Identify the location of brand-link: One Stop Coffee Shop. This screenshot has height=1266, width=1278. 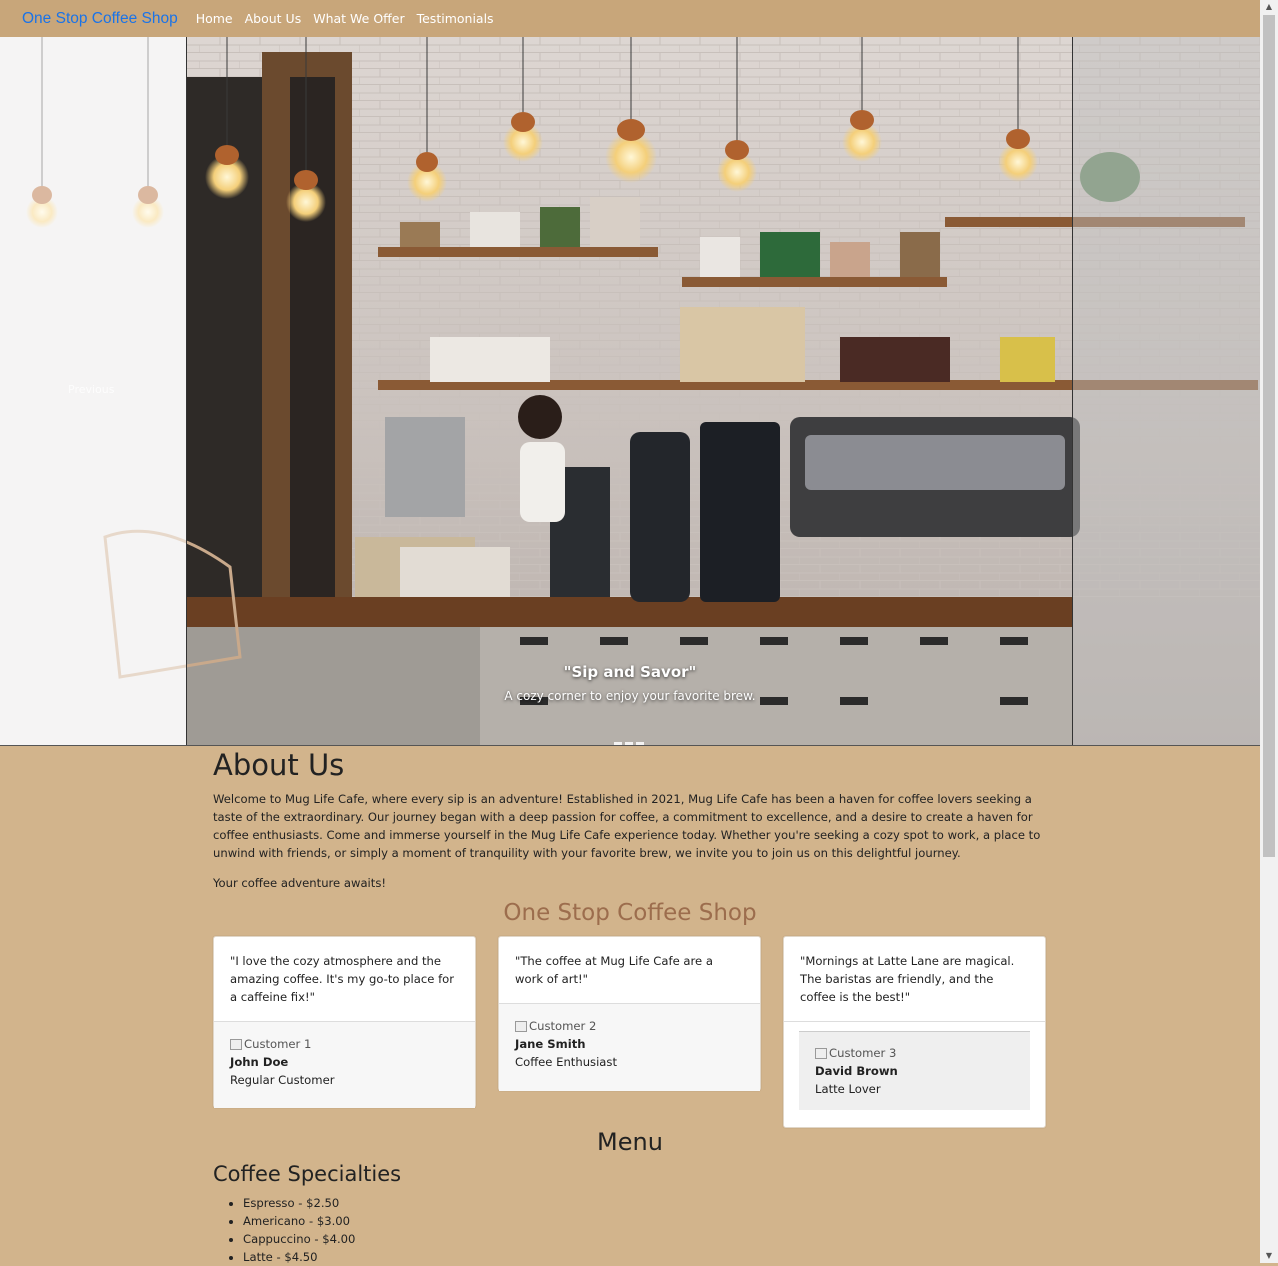
(100, 19).